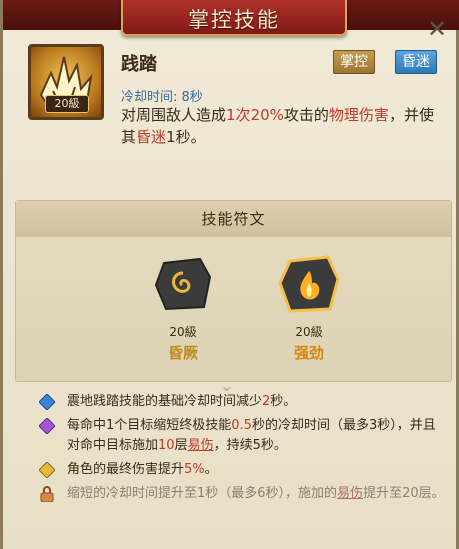 The height and width of the screenshot is (549, 459). I want to click on gold-diamond-icon, so click(47, 470).